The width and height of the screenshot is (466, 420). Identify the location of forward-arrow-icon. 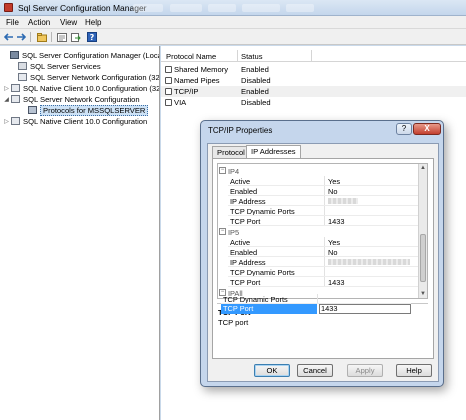
(20, 37).